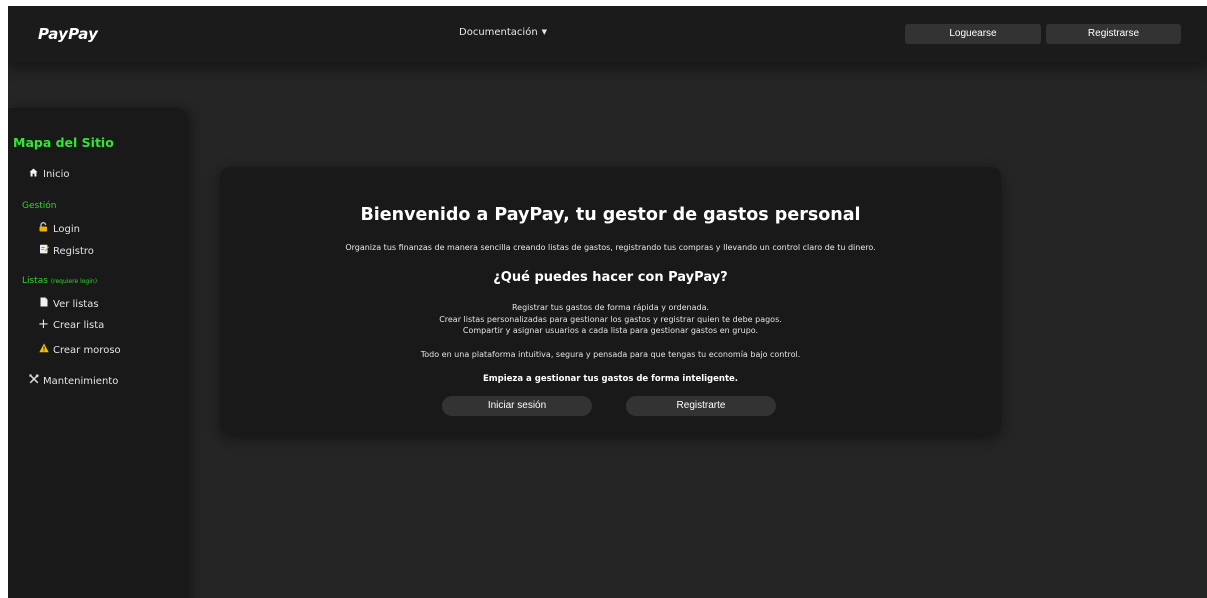  What do you see at coordinates (43, 349) in the screenshot?
I see `warning-icon` at bounding box center [43, 349].